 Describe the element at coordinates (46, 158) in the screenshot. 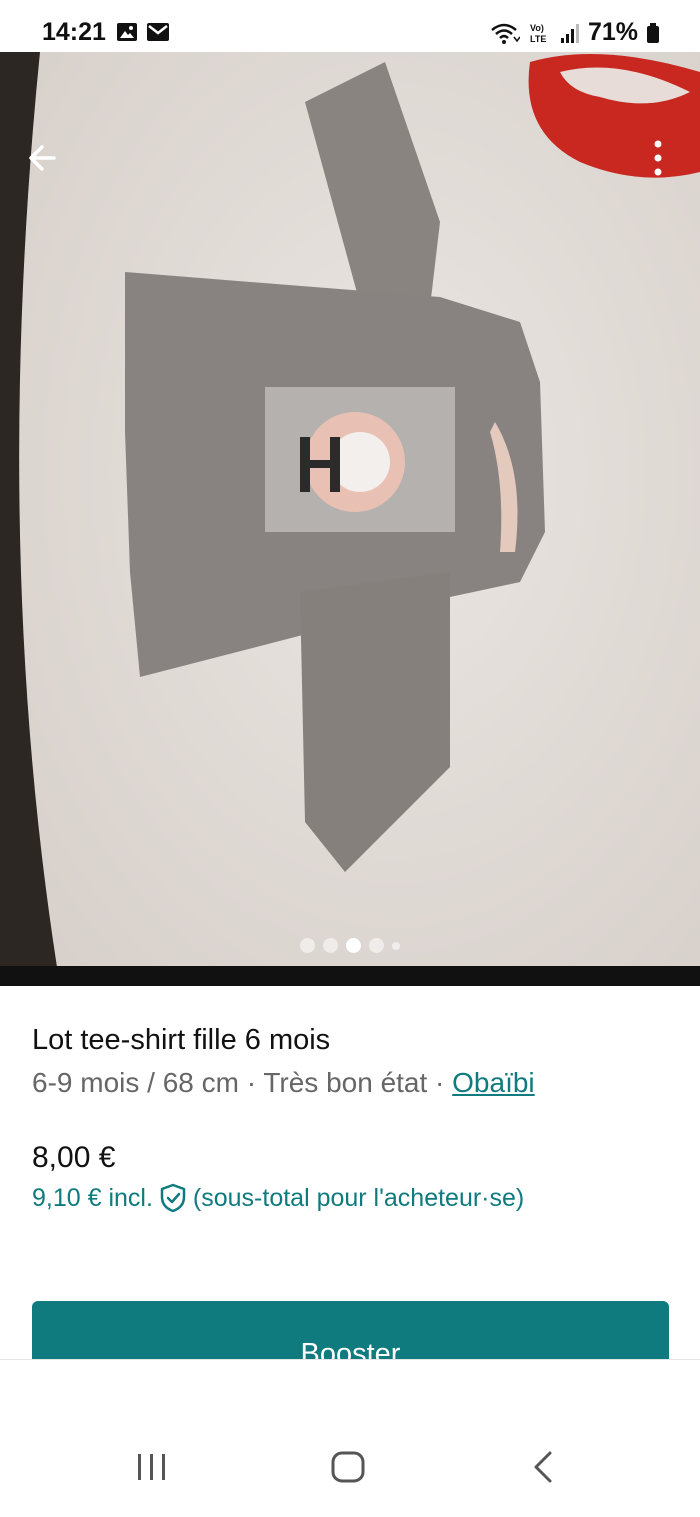

I see `back-arrow-icon` at that location.